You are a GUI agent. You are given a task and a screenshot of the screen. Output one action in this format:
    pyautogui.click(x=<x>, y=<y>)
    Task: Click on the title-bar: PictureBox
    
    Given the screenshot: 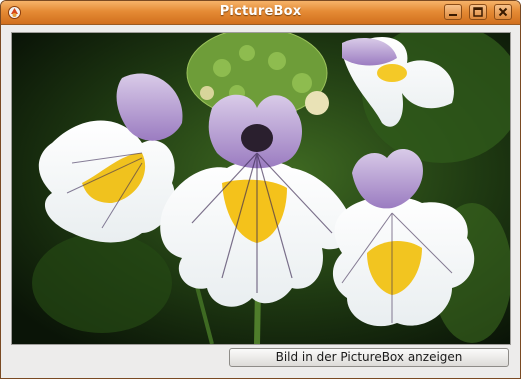 What is the action you would take?
    pyautogui.click(x=260, y=13)
    